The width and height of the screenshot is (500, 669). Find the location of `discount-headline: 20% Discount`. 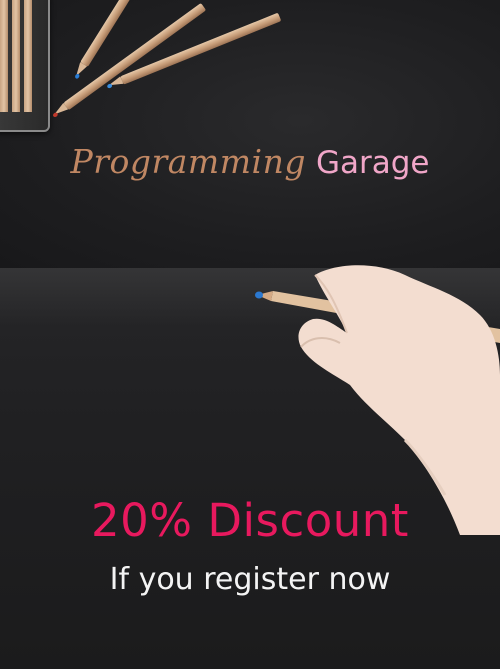

discount-headline: 20% Discount is located at coordinates (250, 520).